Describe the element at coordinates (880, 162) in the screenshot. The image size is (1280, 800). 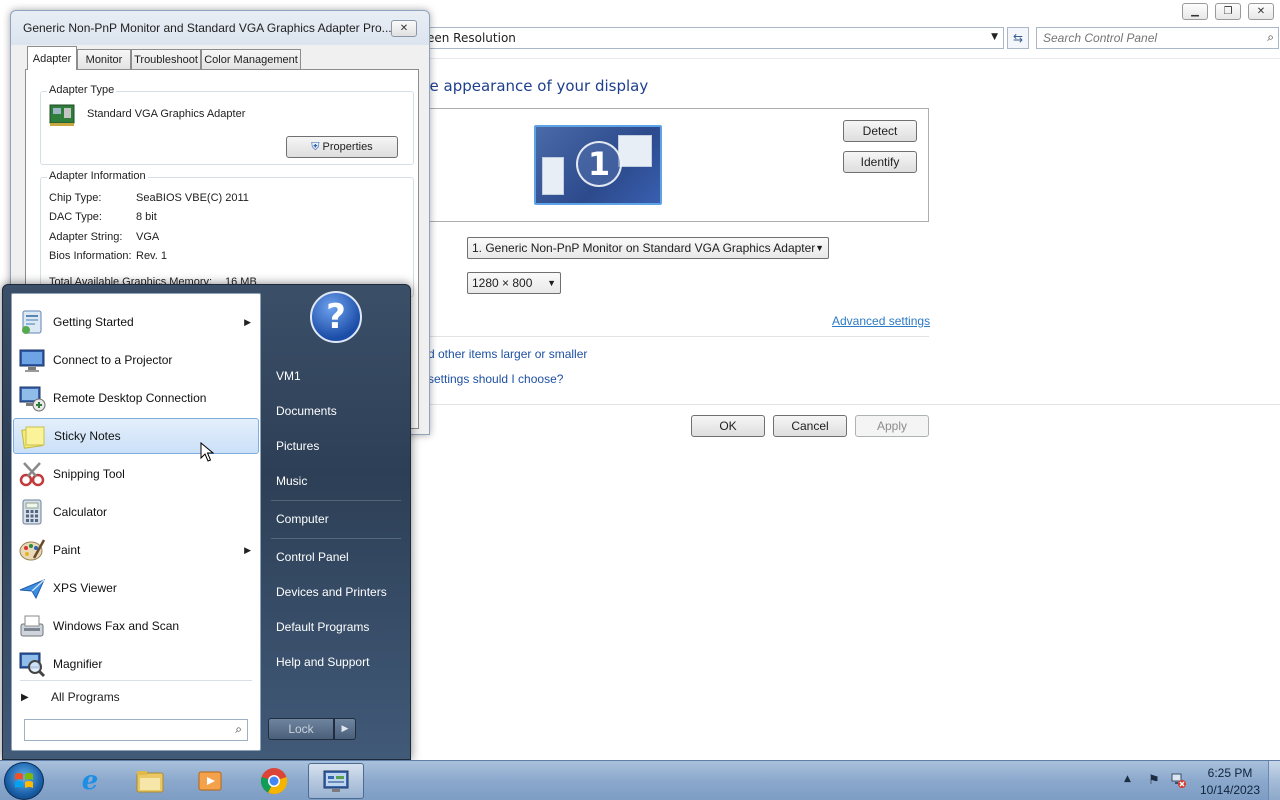
I see `identify-button: Identify` at that location.